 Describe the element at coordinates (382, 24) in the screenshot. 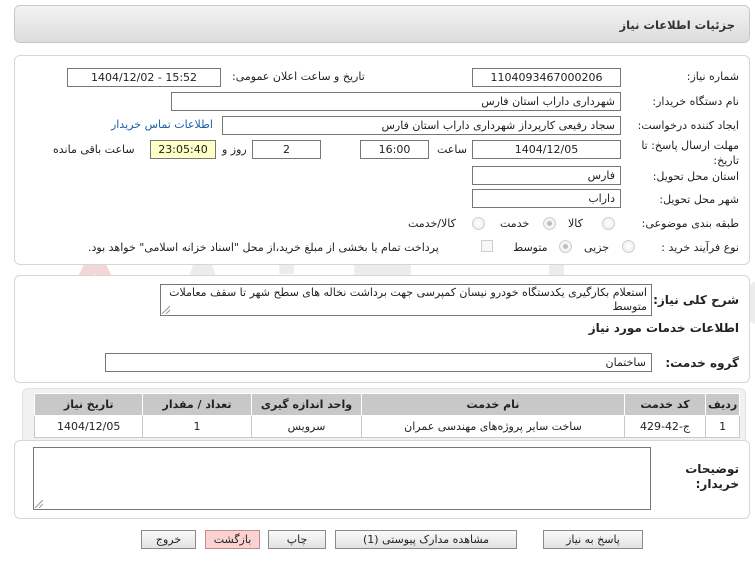

I see `window-title-bar: جزئیات اطلاعات نیاز` at that location.